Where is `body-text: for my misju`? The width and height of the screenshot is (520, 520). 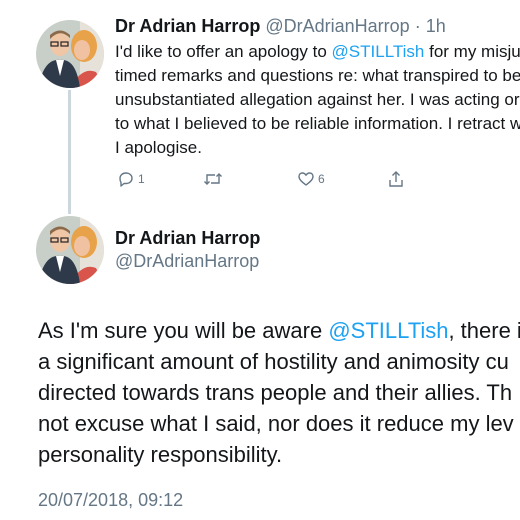
body-text: for my misju is located at coordinates (472, 51).